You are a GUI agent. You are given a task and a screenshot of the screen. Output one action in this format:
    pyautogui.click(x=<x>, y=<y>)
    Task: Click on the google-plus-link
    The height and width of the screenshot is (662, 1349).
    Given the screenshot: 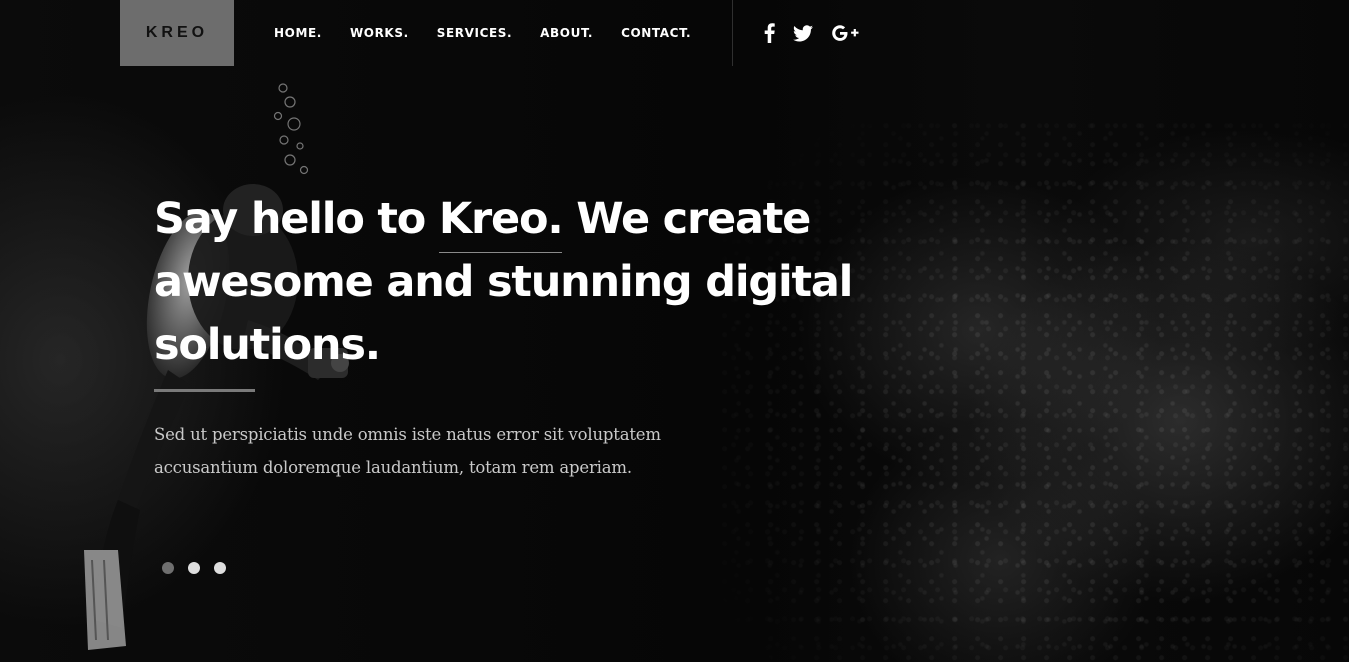 What is the action you would take?
    pyautogui.click(x=845, y=33)
    